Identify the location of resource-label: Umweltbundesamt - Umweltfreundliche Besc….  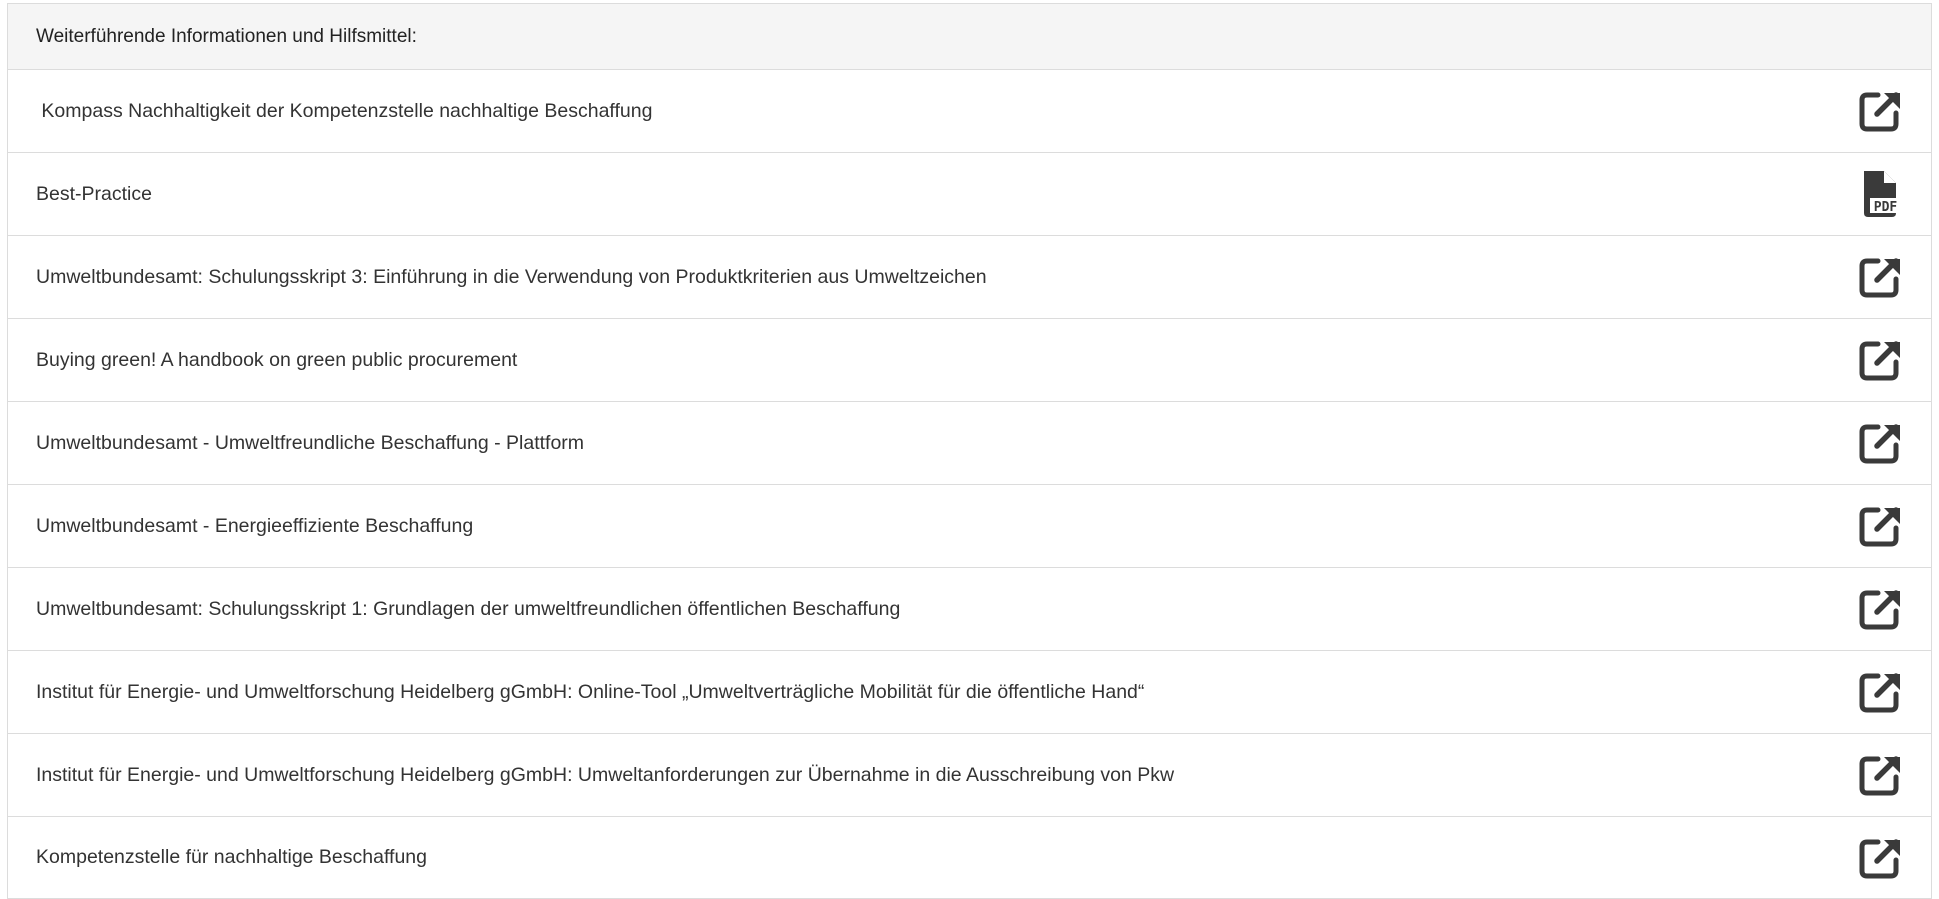
(310, 442).